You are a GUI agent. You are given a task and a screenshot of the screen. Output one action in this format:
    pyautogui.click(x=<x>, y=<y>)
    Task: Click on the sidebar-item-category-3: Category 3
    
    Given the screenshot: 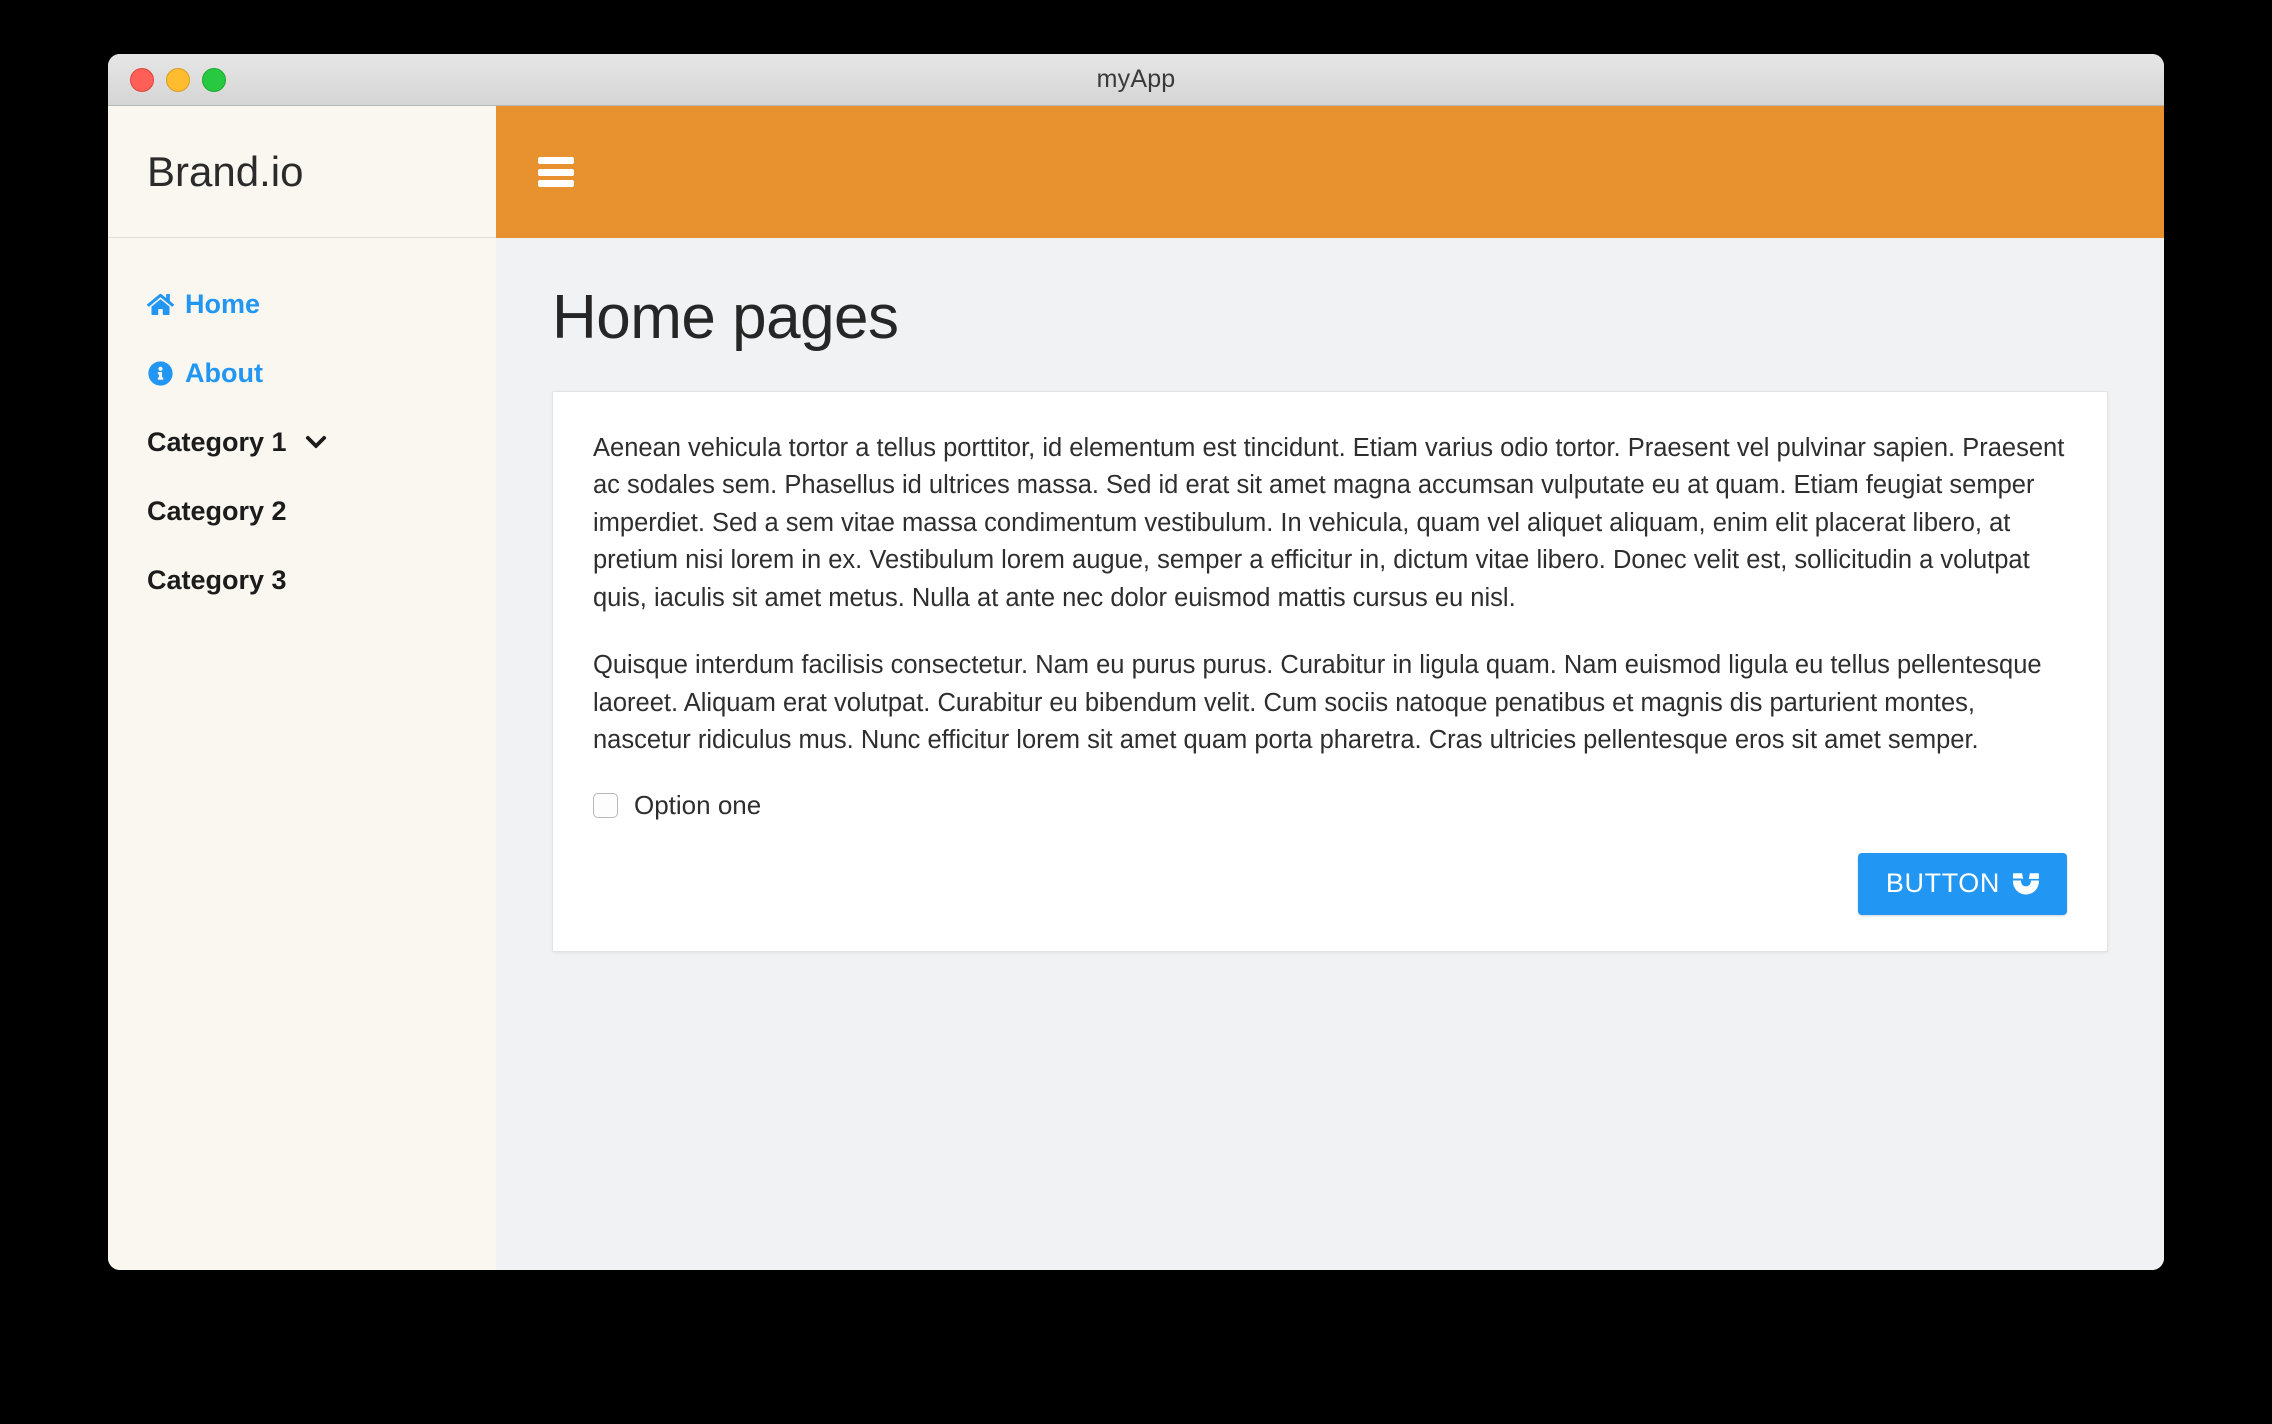 What is the action you would take?
    pyautogui.click(x=302, y=580)
    